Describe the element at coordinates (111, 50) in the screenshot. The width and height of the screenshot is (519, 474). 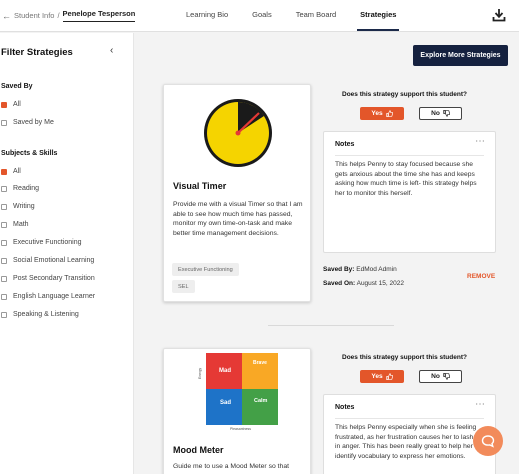
I see `chevron-left-icon: ‹` at that location.